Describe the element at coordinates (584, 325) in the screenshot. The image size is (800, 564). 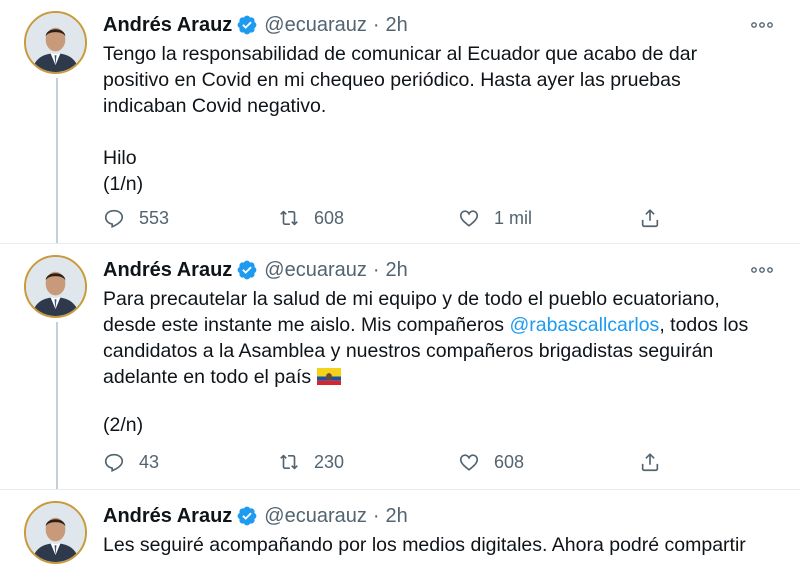
I see `mention-link: @rabascallcarlos` at that location.